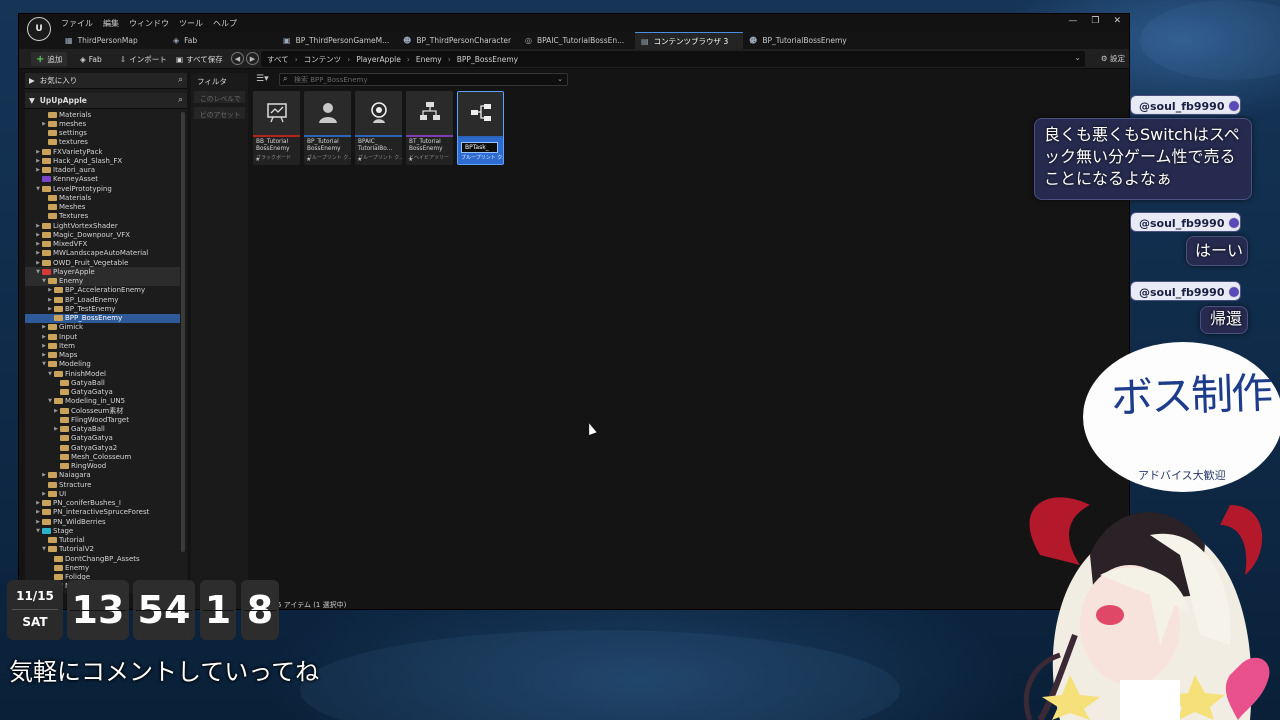 This screenshot has width=1280, height=720. What do you see at coordinates (102, 429) in the screenshot?
I see `tree-item: ▶ GatyaBall` at bounding box center [102, 429].